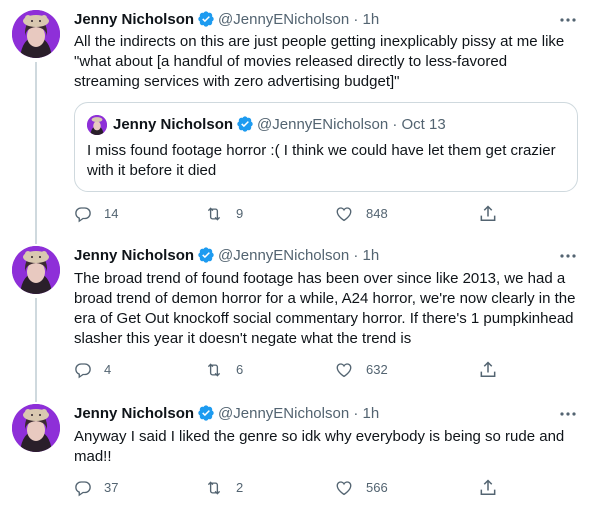 This screenshot has height=508, width=594. What do you see at coordinates (240, 369) in the screenshot?
I see `retweet-count: 6` at bounding box center [240, 369].